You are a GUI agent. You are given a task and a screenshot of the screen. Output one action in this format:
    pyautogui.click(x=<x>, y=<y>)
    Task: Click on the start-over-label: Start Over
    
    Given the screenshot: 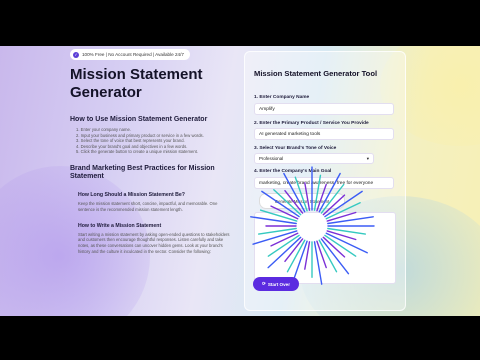 What is the action you would take?
    pyautogui.click(x=279, y=284)
    